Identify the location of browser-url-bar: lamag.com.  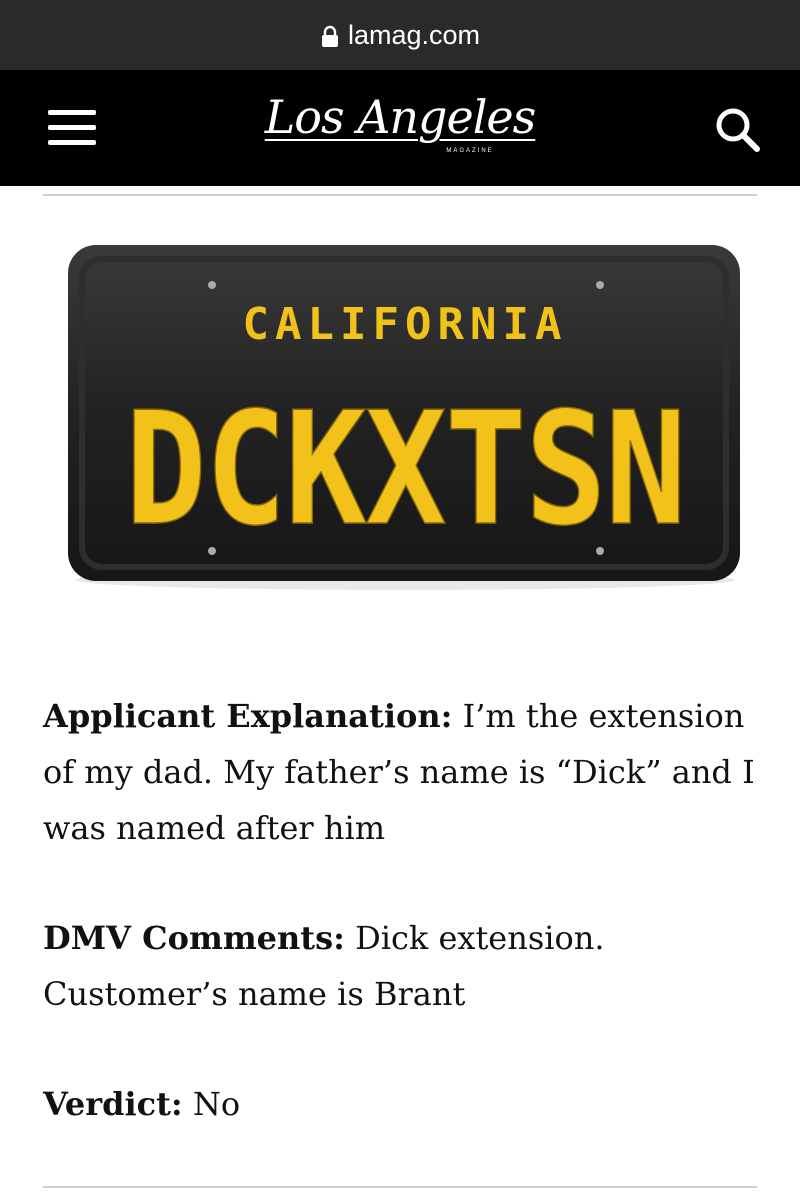
(400, 35).